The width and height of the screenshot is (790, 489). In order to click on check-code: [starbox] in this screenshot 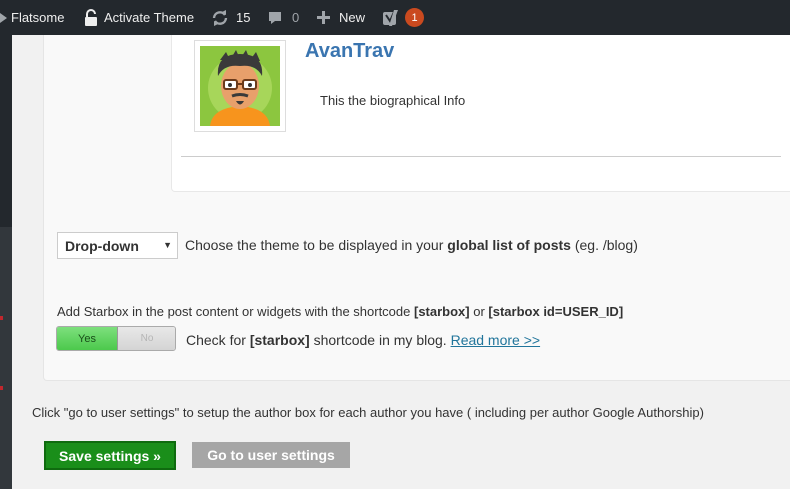, I will do `click(279, 340)`.